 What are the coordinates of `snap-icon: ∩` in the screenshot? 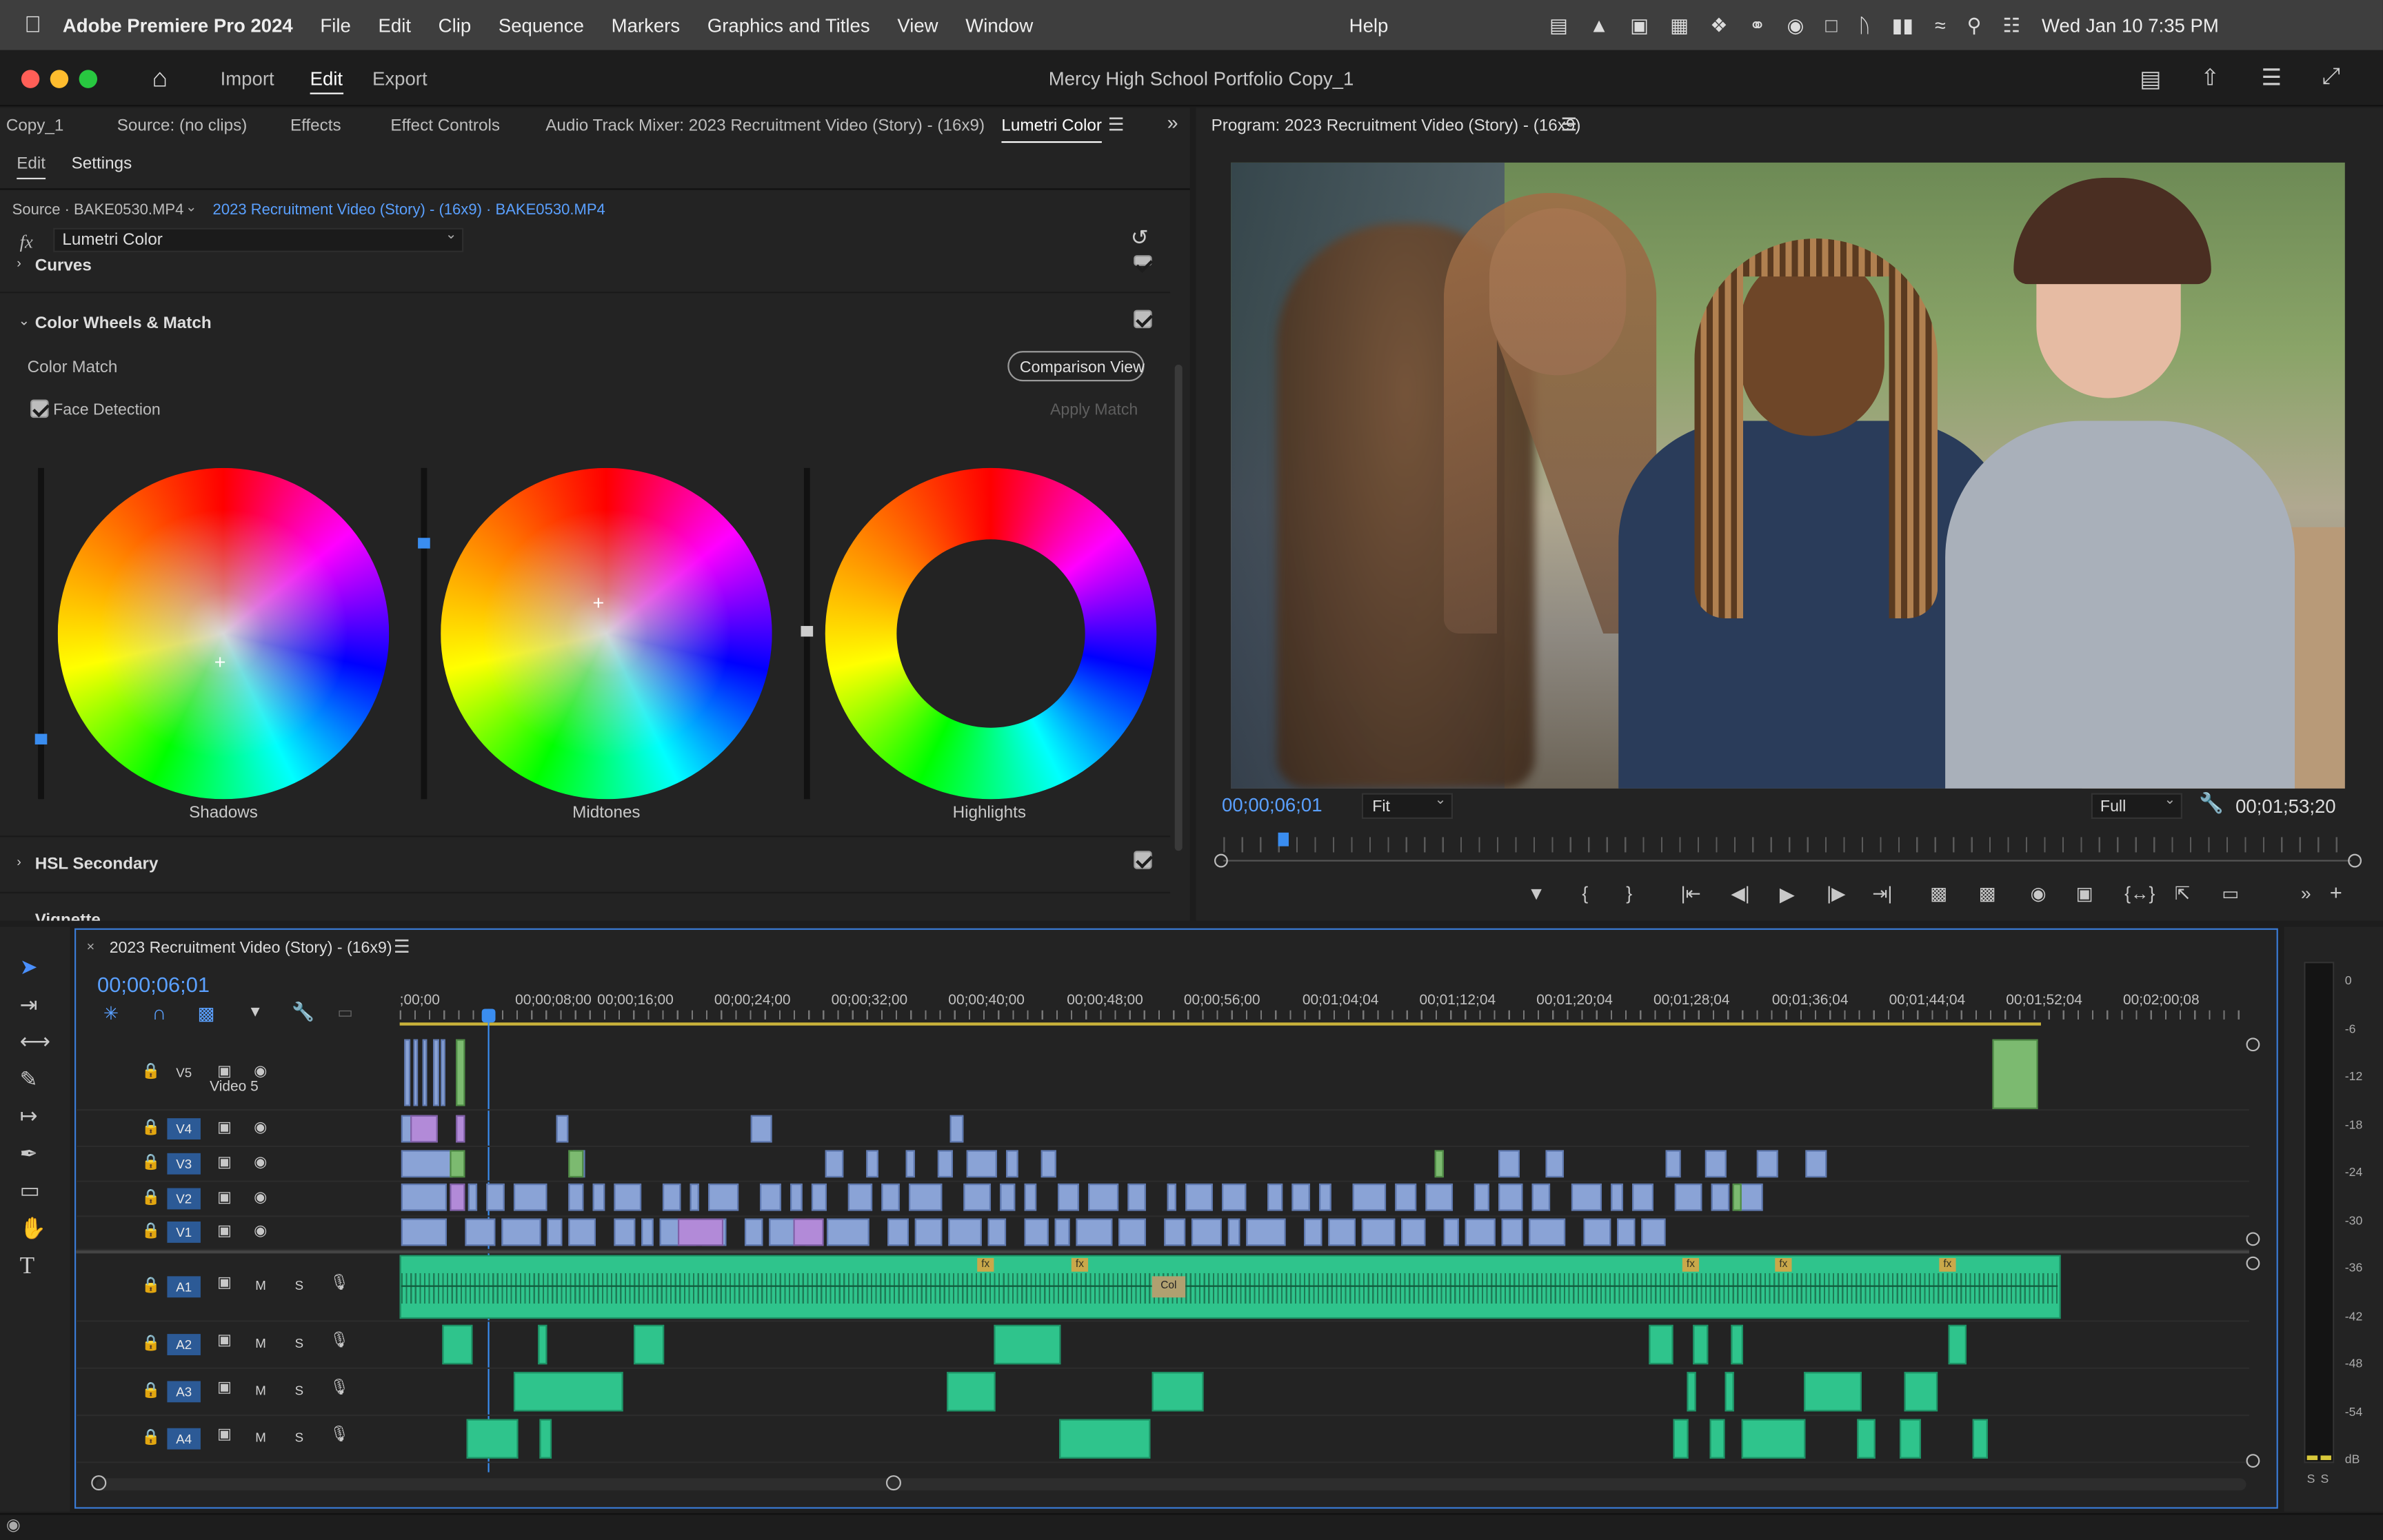 It's located at (159, 1013).